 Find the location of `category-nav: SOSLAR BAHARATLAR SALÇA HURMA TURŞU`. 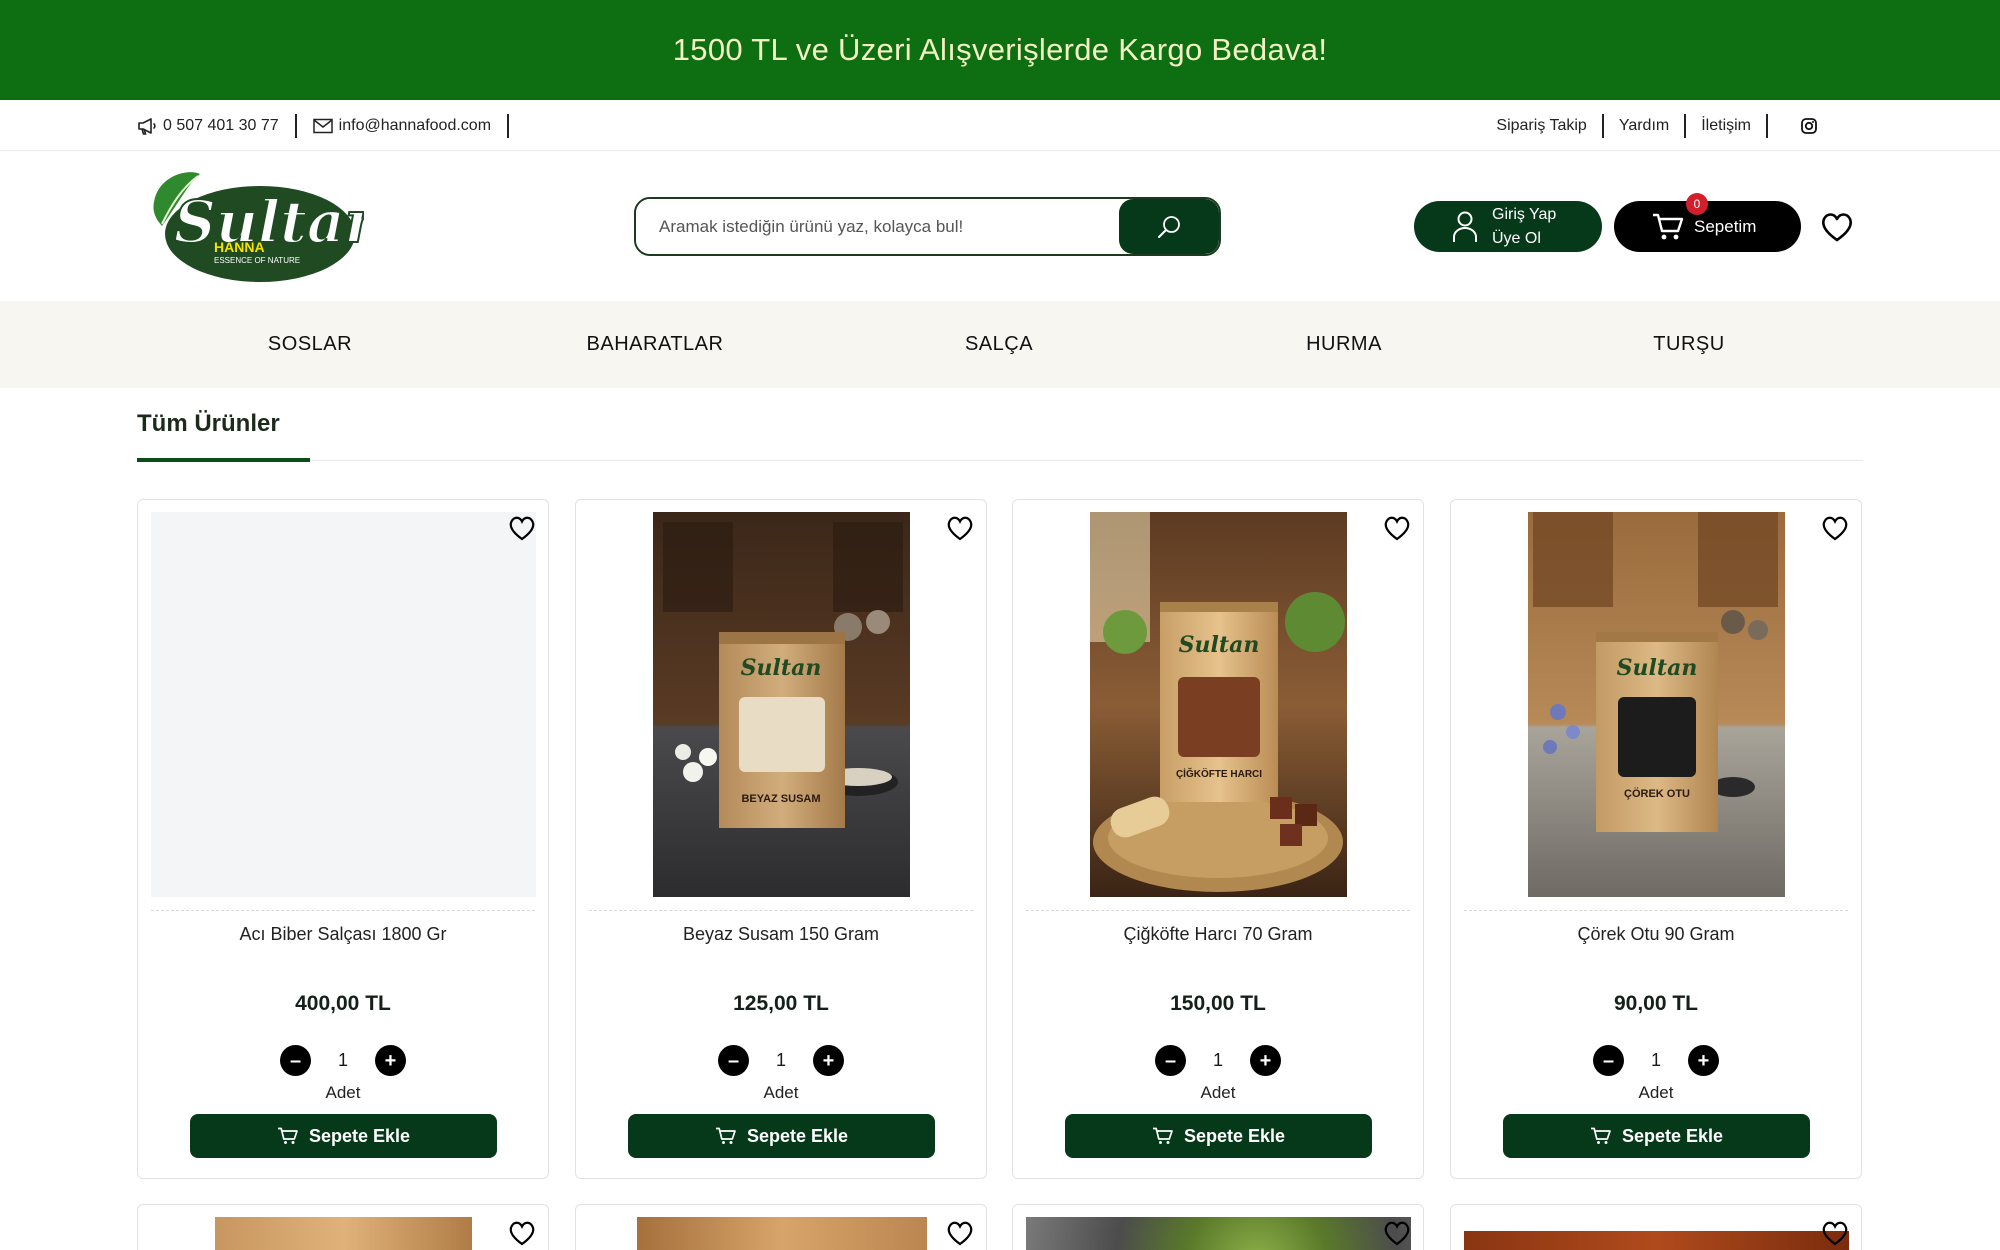

category-nav: SOSLAR BAHARATLAR SALÇA HURMA TURŞU is located at coordinates (1000, 344).